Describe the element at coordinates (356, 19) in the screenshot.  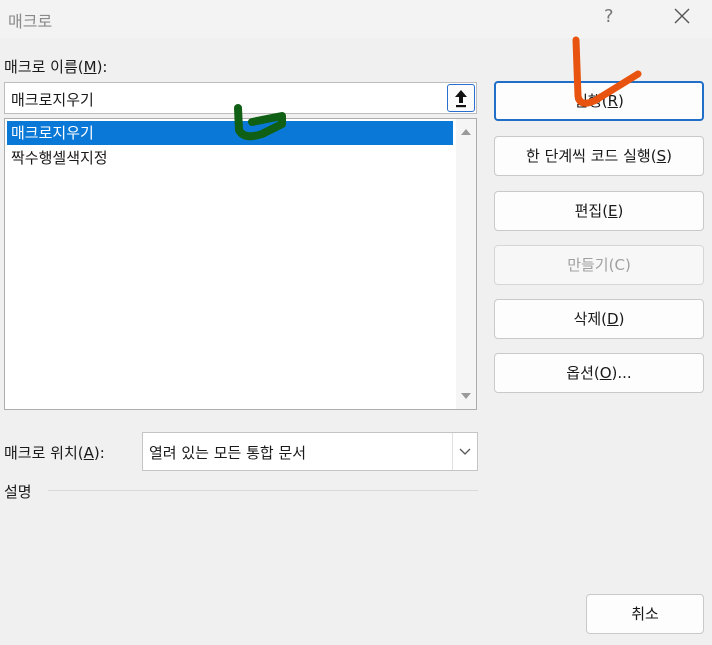
I see `title-bar: 매크로 ?` at that location.